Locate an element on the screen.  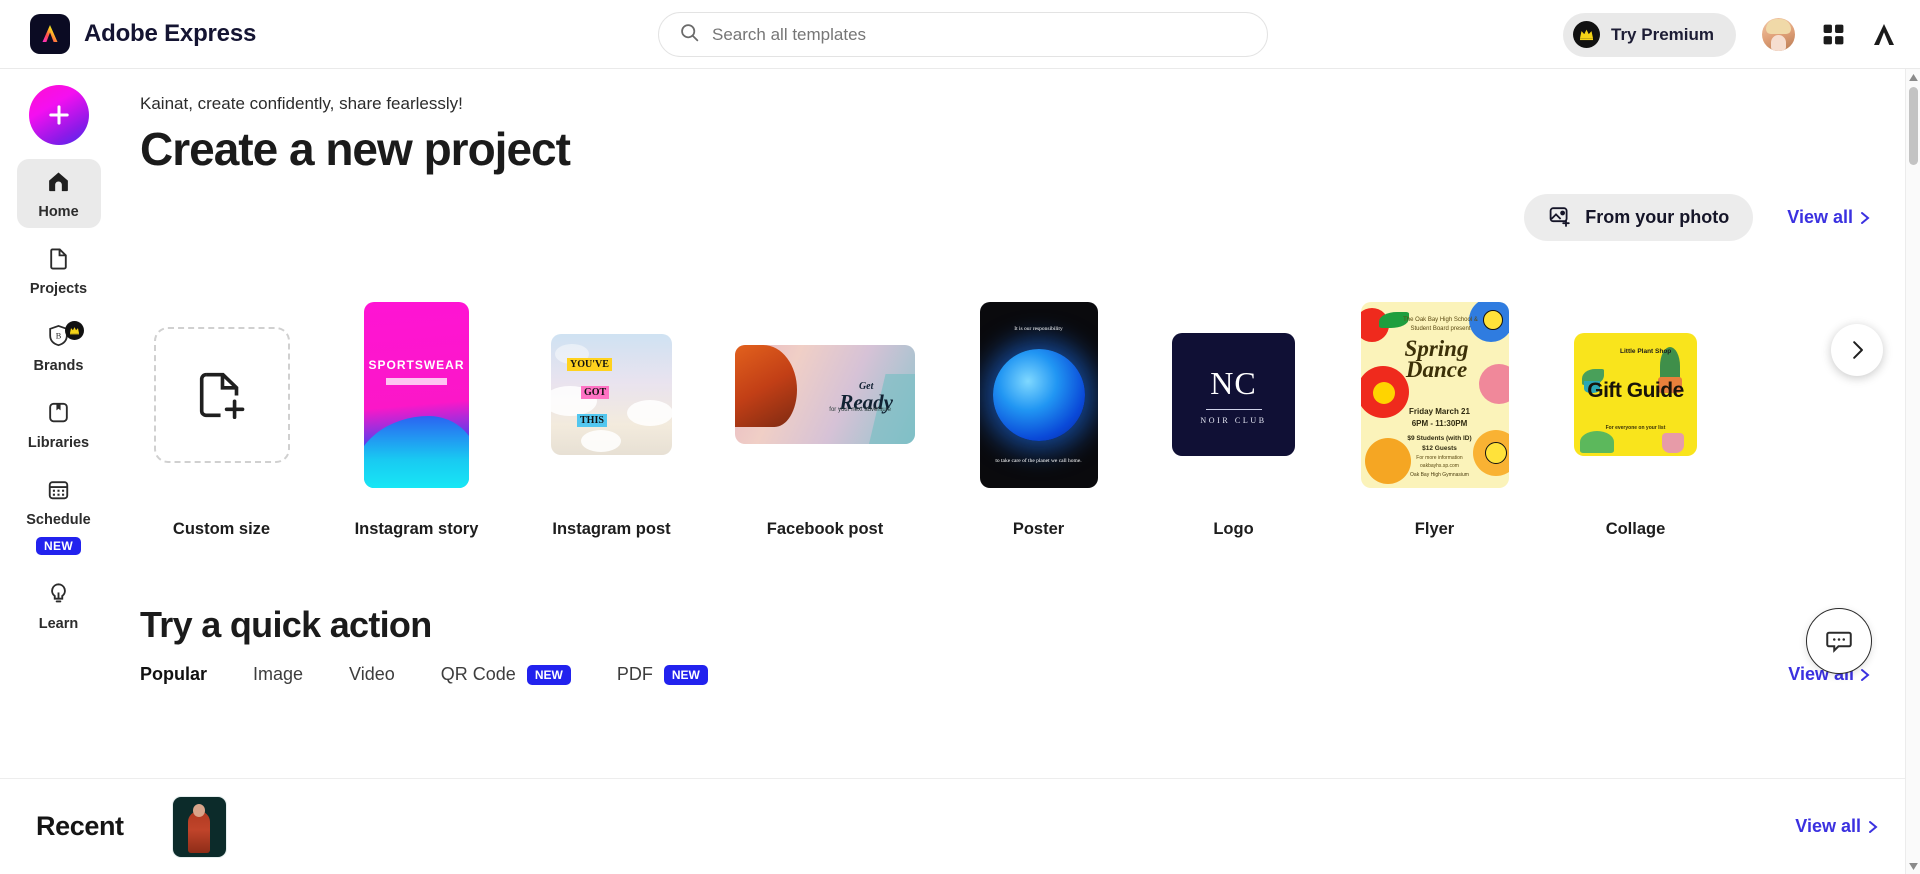
chat-bubble-icon is located at coordinates (1839, 642).